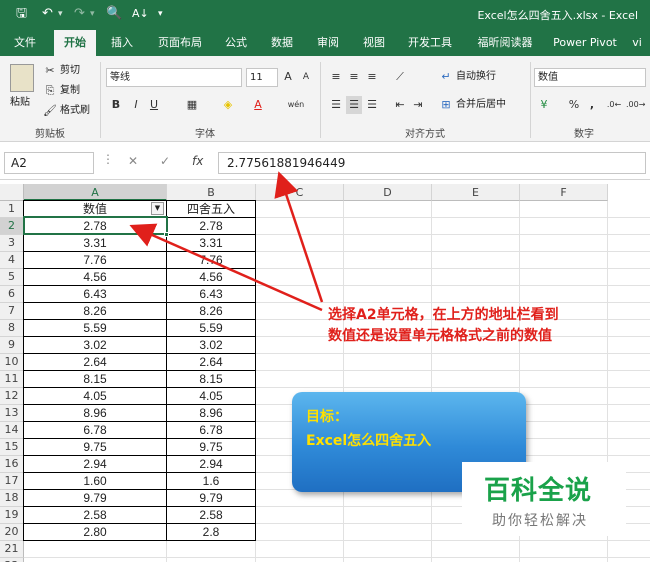  I want to click on filter-dropdown-icon: ▼, so click(157, 208).